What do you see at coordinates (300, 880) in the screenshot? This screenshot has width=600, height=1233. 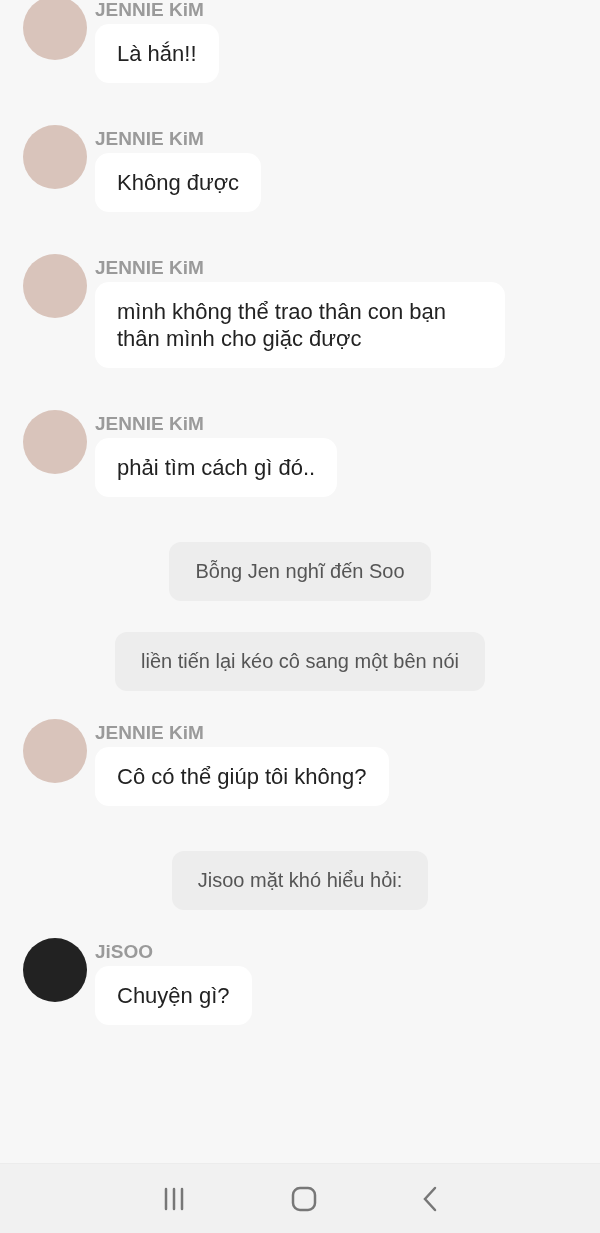 I see `narration-bubble: Jisoo mặt khó hiểu hỏi:` at bounding box center [300, 880].